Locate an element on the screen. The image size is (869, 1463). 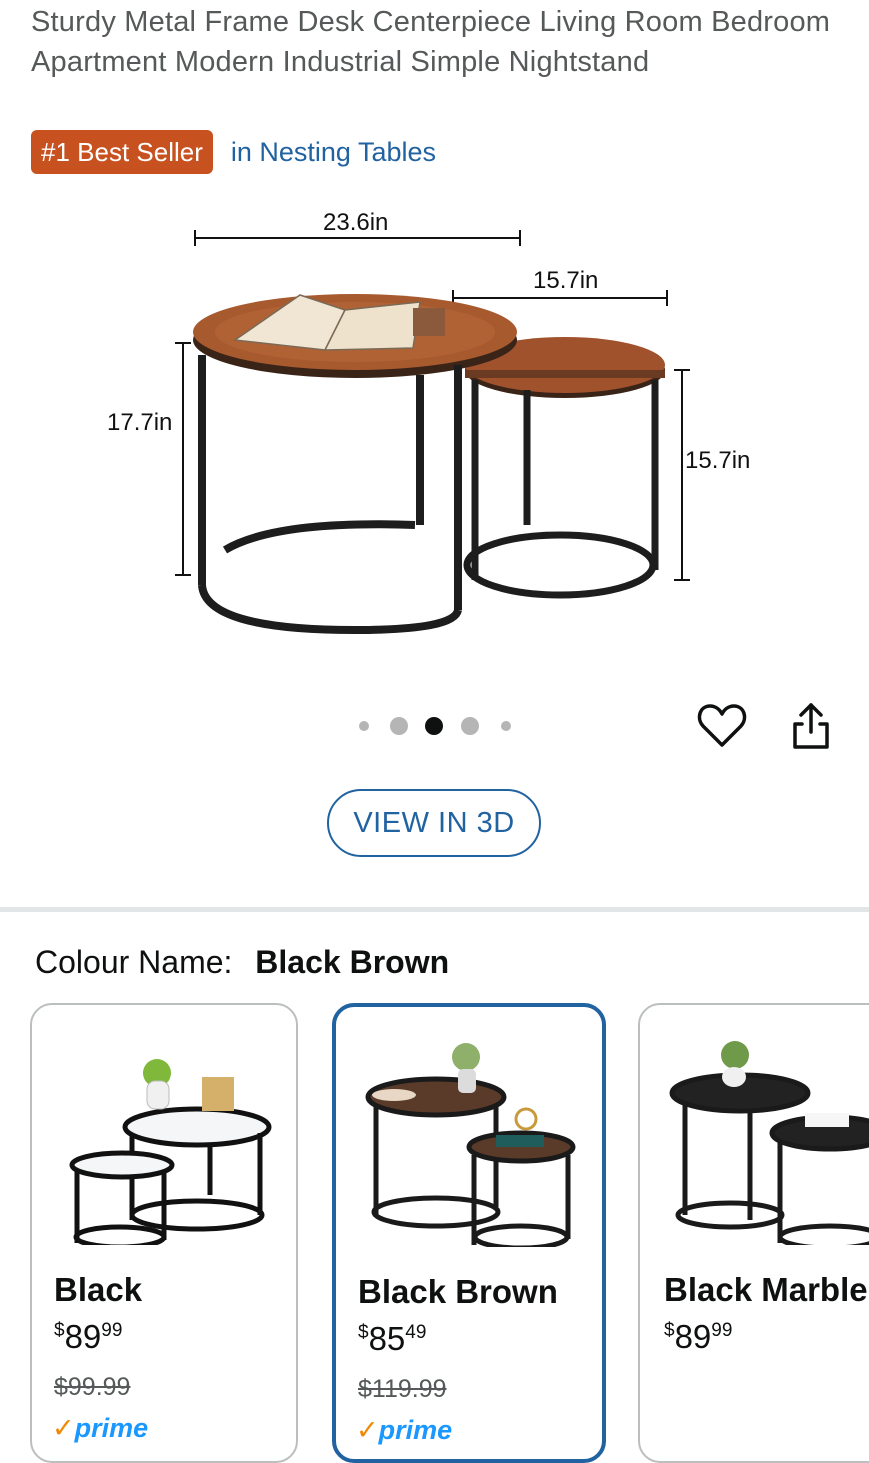
swatch-name: Black Brown is located at coordinates (458, 1291).